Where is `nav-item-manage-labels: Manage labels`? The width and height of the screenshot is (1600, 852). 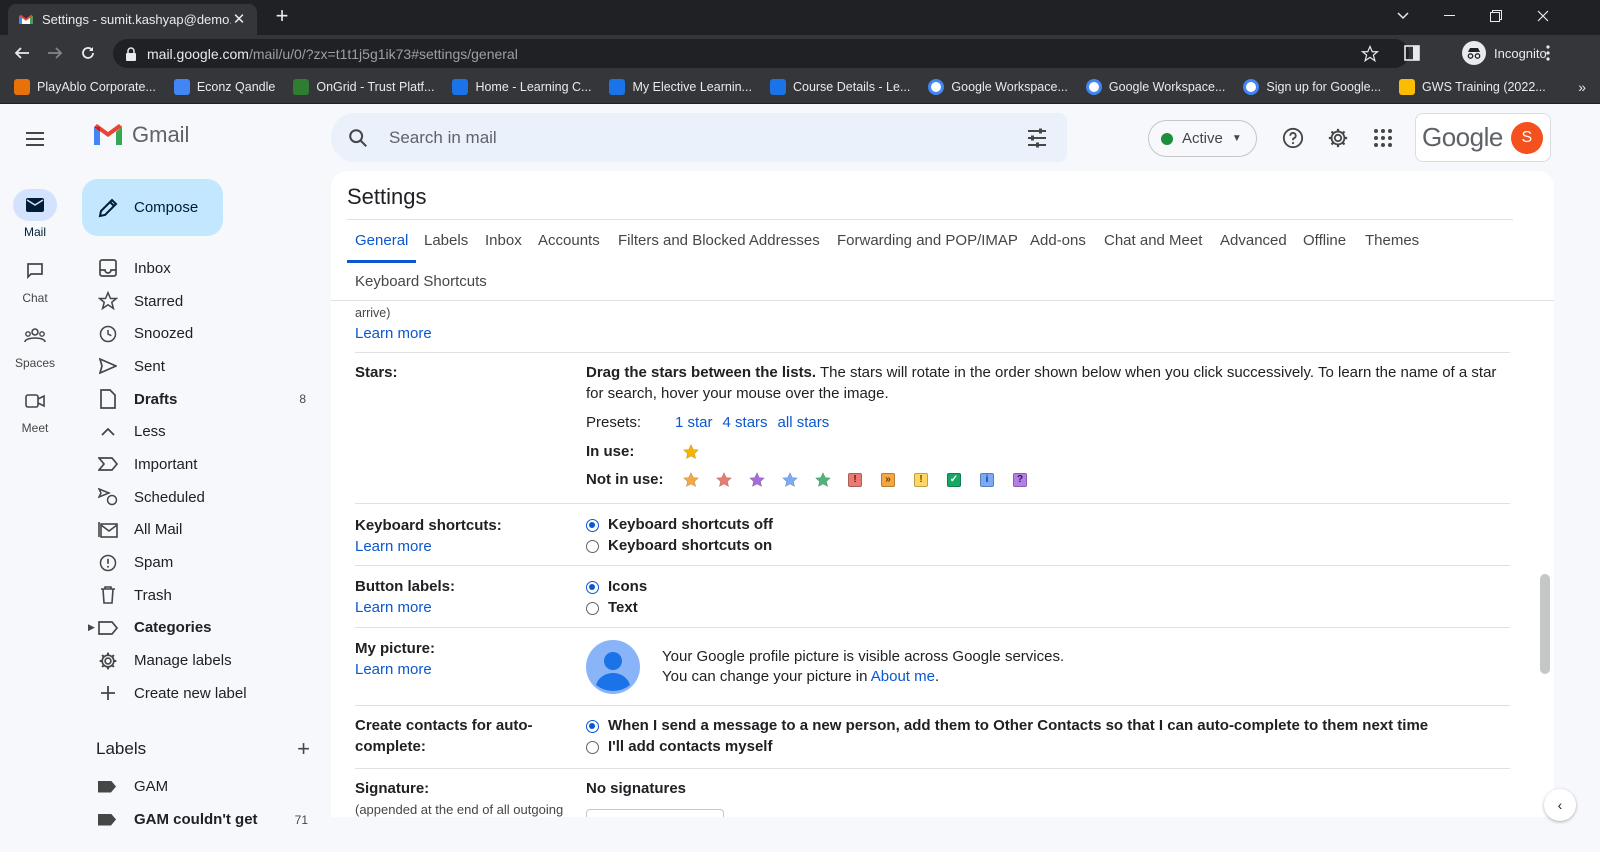 nav-item-manage-labels: Manage labels is located at coordinates (199, 660).